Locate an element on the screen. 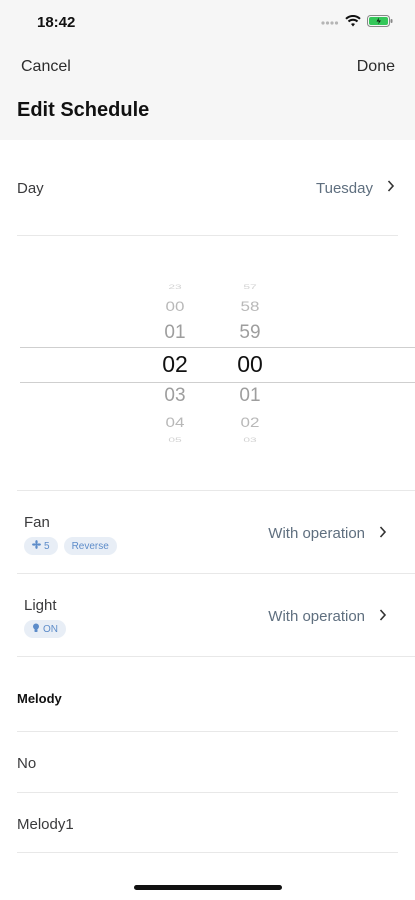 This screenshot has height=900, width=415. melody-section-header: Melody is located at coordinates (39, 698).